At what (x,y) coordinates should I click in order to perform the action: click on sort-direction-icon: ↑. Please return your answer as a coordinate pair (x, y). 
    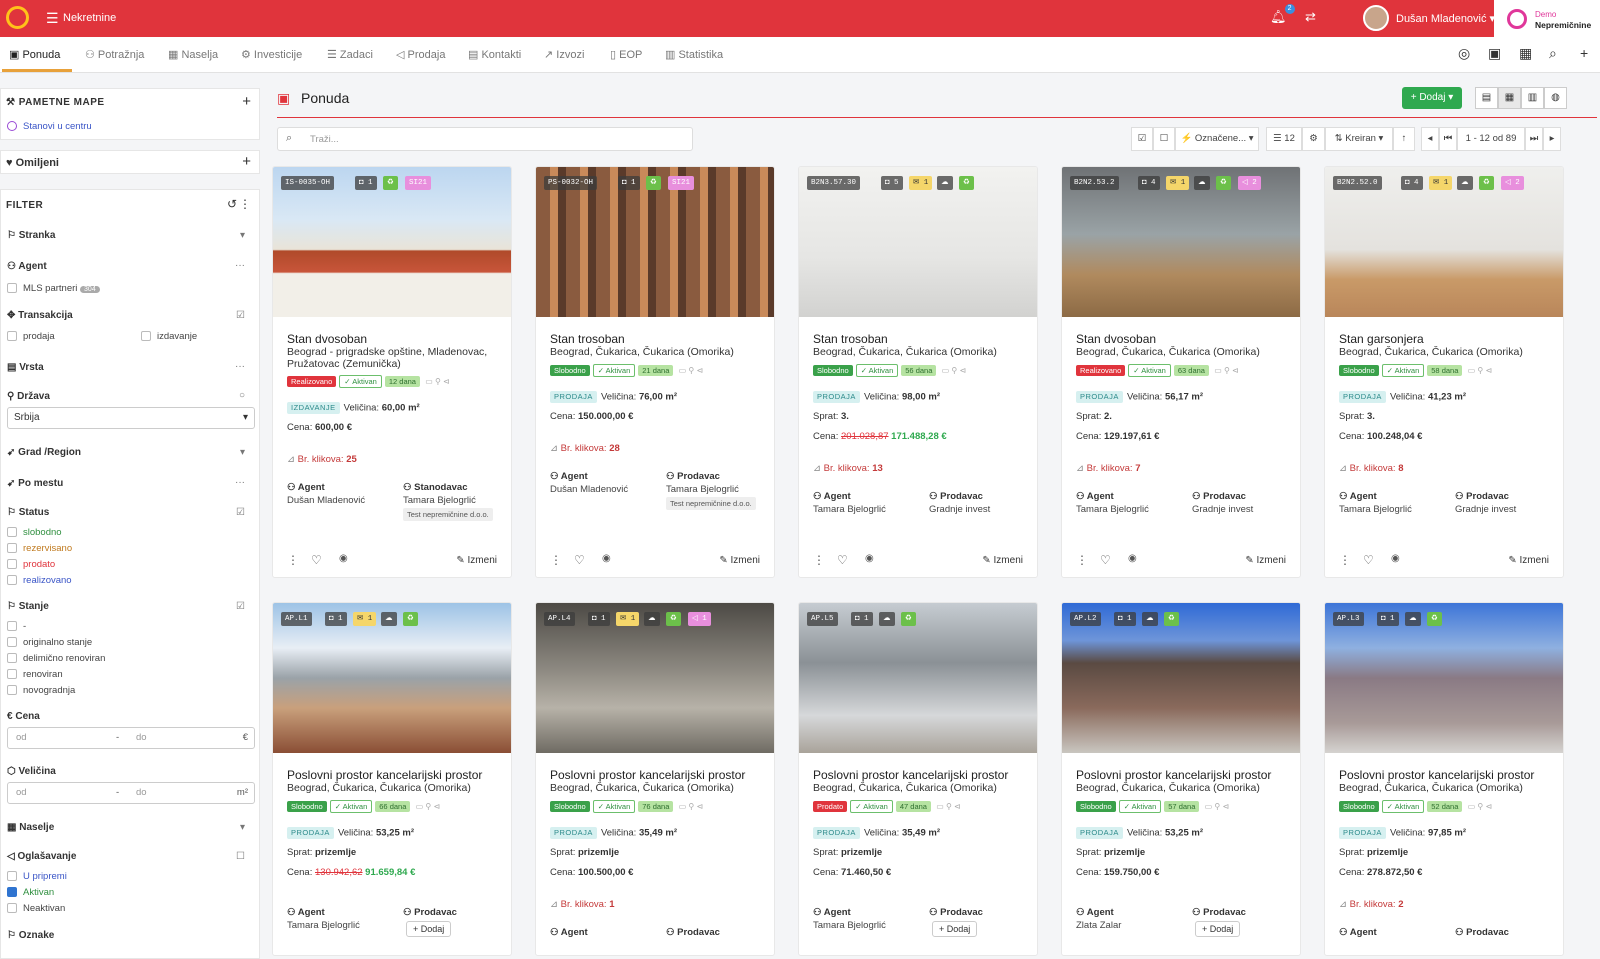
    Looking at the image, I should click on (1404, 139).